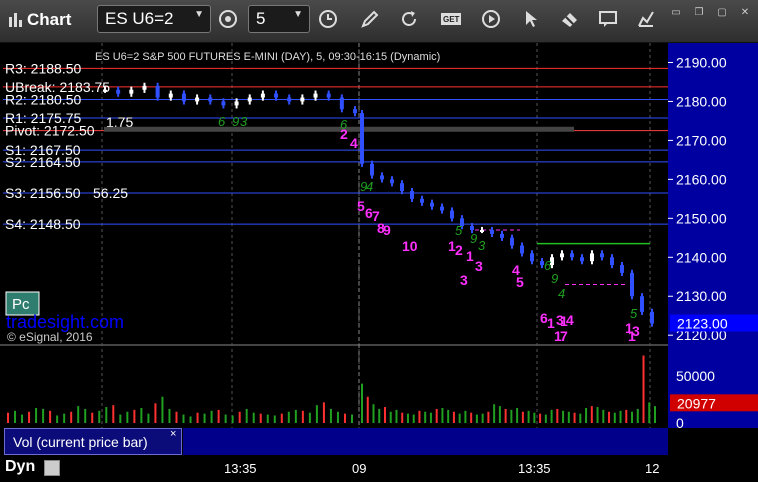  I want to click on pivot-label: S3: 2156.50, so click(43, 193).